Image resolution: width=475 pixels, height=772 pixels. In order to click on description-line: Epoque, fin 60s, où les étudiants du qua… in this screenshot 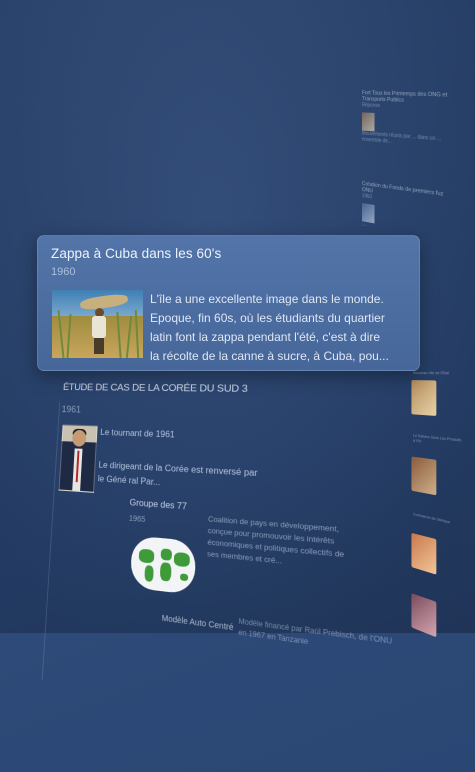, I will do `click(281, 318)`.